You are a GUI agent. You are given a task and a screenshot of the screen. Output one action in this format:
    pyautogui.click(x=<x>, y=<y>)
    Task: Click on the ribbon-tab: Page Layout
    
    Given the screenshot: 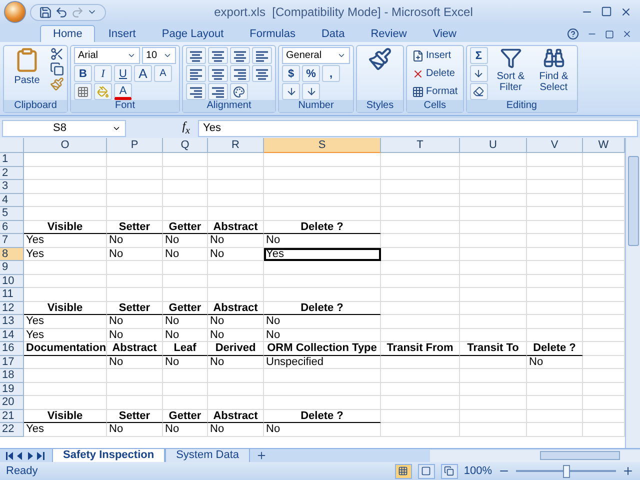 What is the action you would take?
    pyautogui.click(x=192, y=33)
    